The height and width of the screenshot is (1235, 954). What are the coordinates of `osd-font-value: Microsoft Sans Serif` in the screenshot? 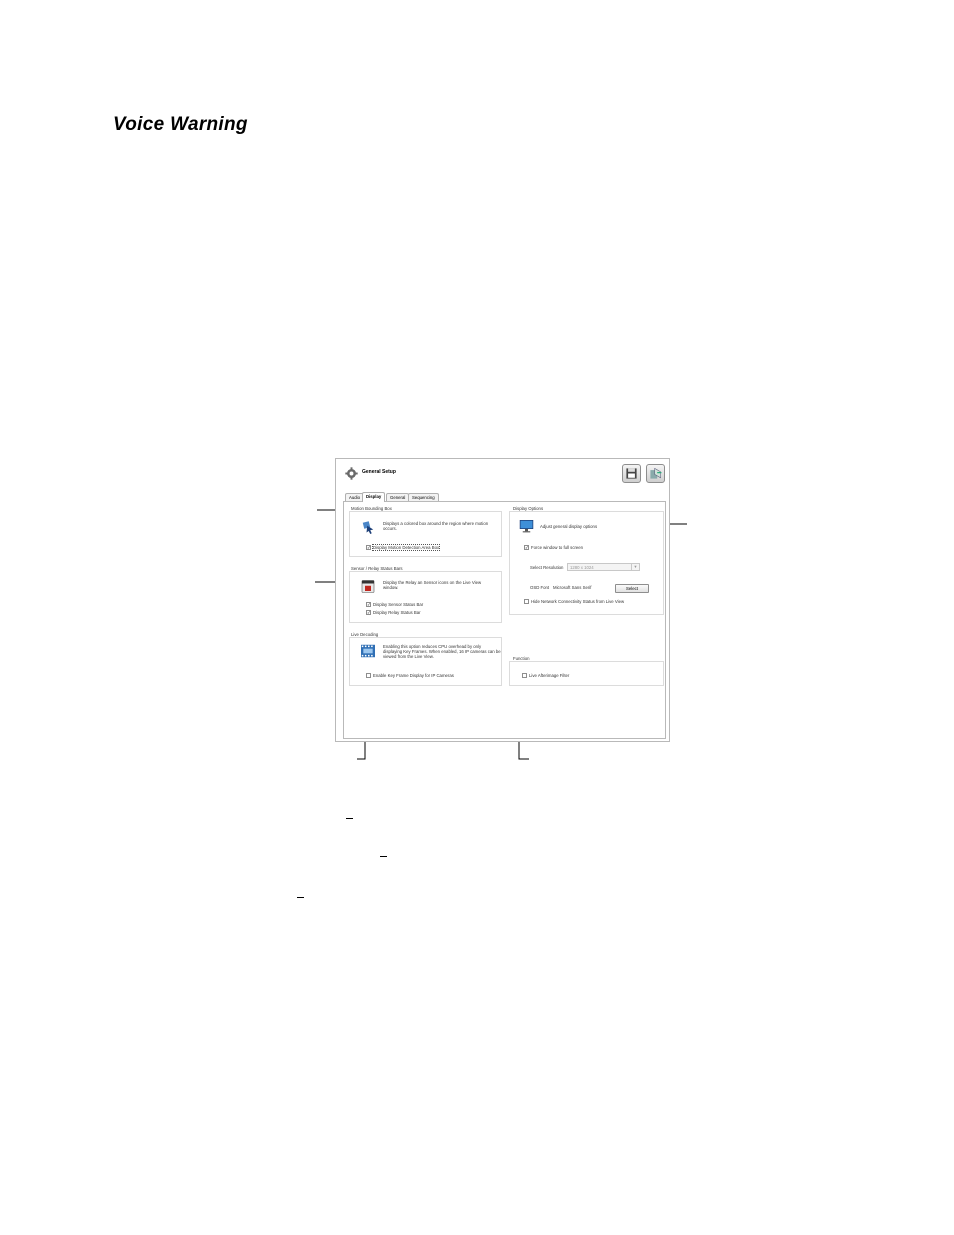 It's located at (572, 587).